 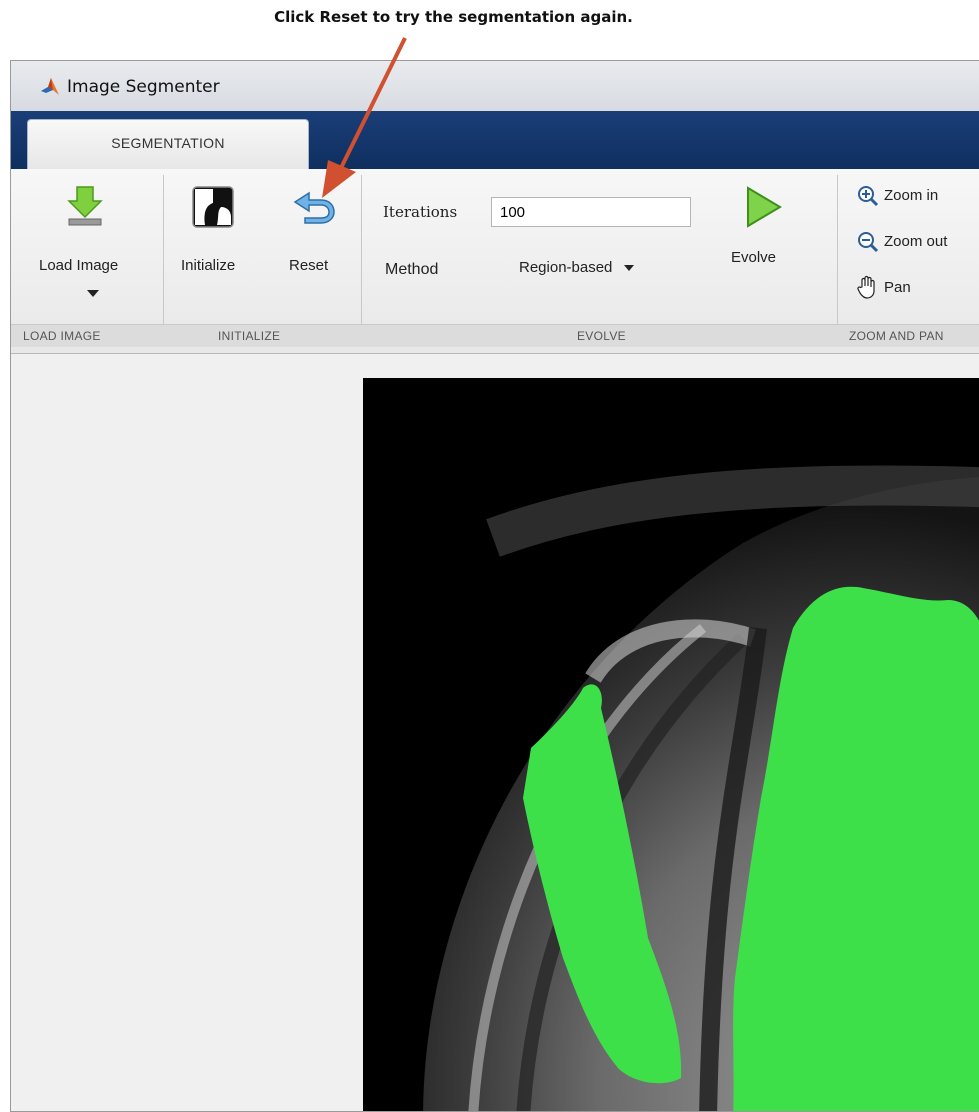 I want to click on section-label-zoom-and-pan: ZOOM AND PAN, so click(x=896, y=336).